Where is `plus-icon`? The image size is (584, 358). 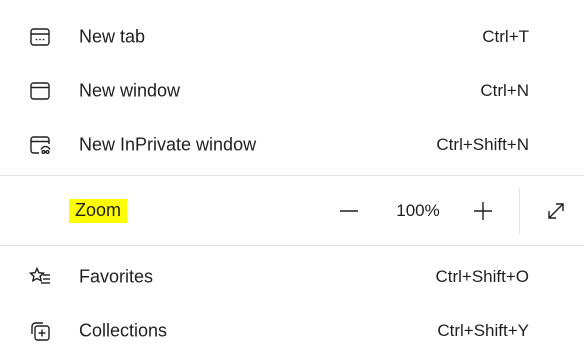
plus-icon is located at coordinates (483, 211).